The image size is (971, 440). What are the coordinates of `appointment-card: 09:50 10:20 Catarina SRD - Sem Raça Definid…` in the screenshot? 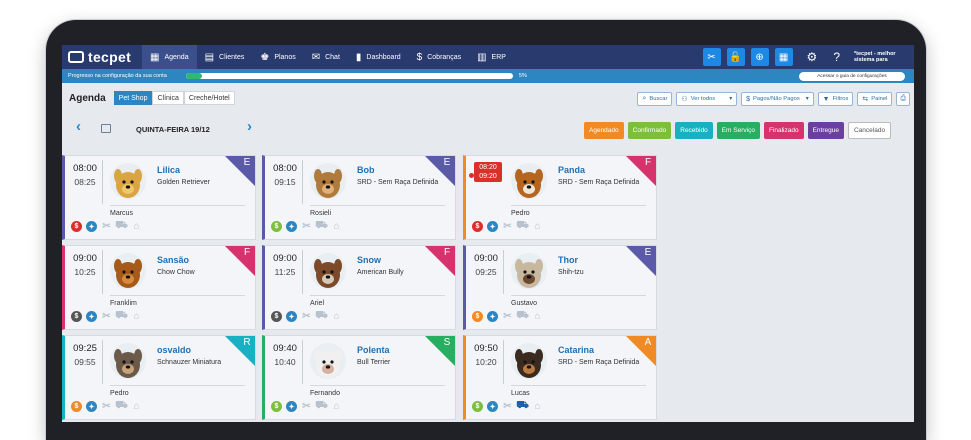 It's located at (560, 377).